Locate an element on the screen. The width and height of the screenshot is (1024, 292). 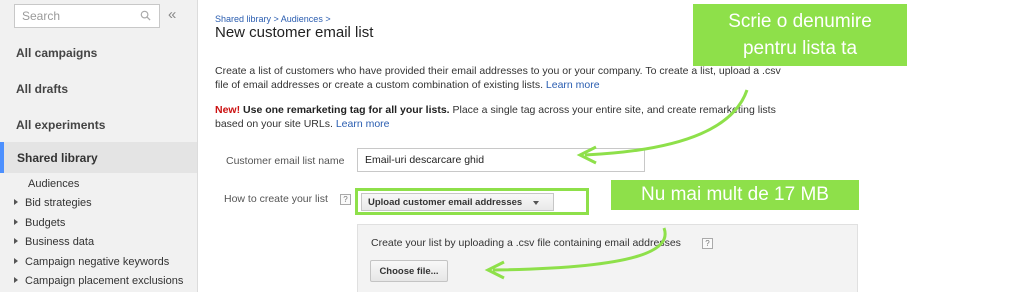
callout-line-1: Scrie o denumire is located at coordinates (800, 21).